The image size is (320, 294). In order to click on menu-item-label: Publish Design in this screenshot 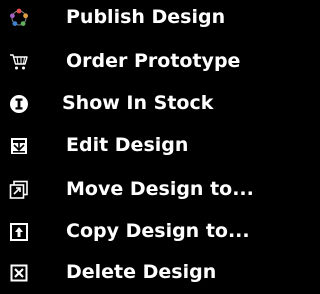, I will do `click(146, 17)`.